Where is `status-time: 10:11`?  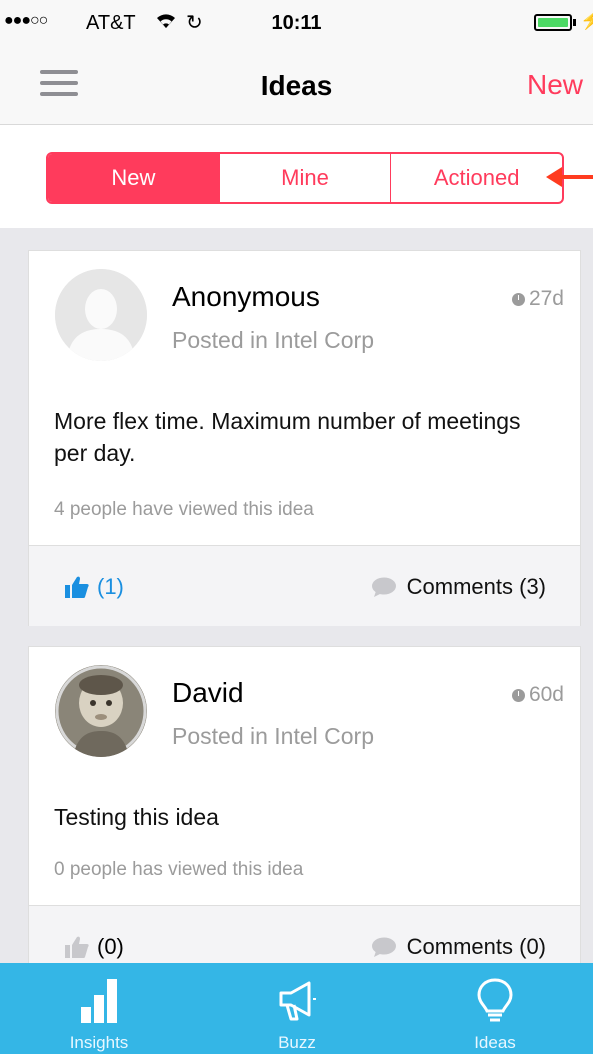
status-time: 10:11 is located at coordinates (296, 23).